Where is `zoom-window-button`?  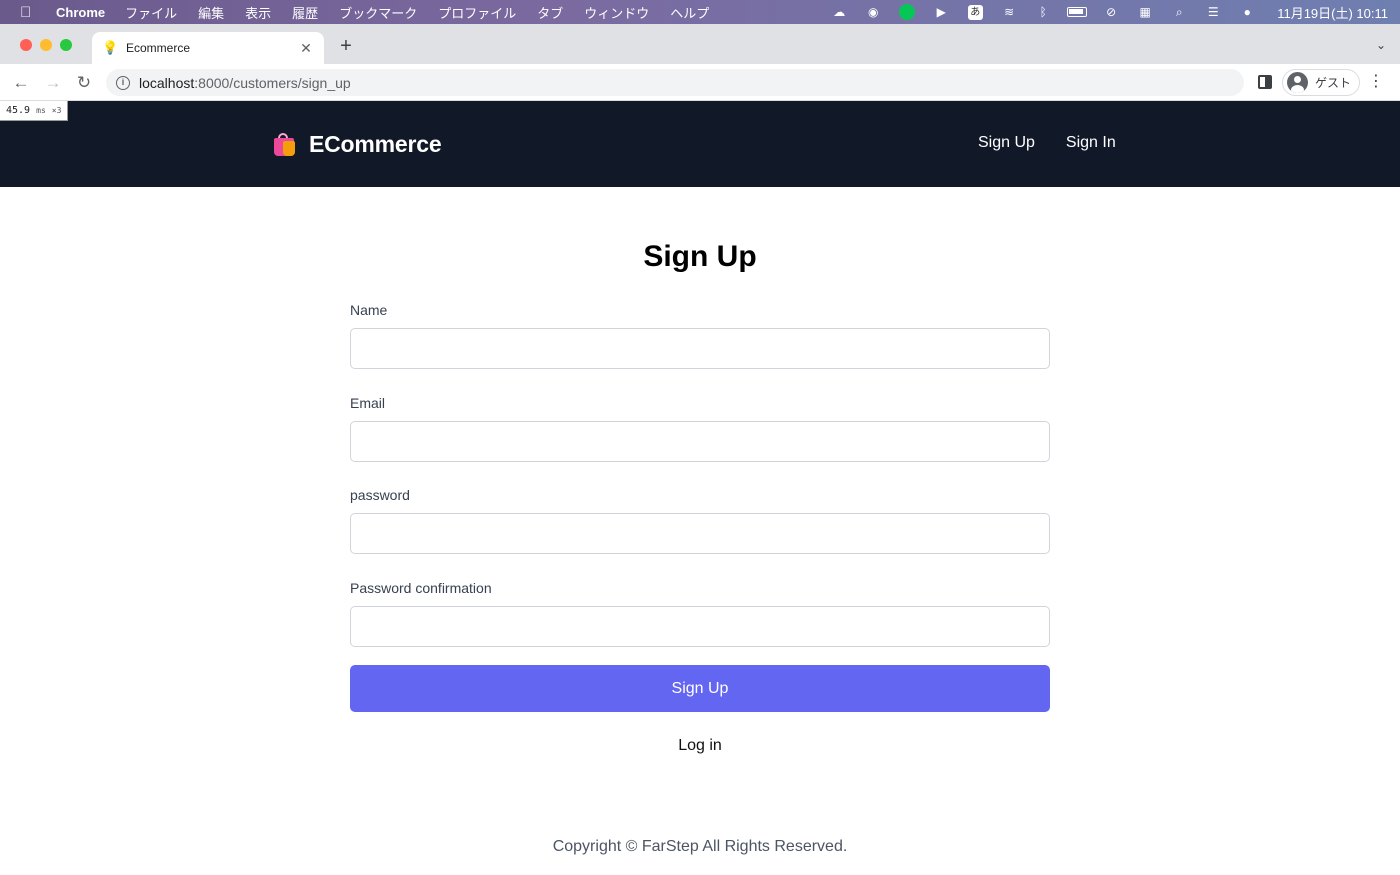
zoom-window-button is located at coordinates (66, 45).